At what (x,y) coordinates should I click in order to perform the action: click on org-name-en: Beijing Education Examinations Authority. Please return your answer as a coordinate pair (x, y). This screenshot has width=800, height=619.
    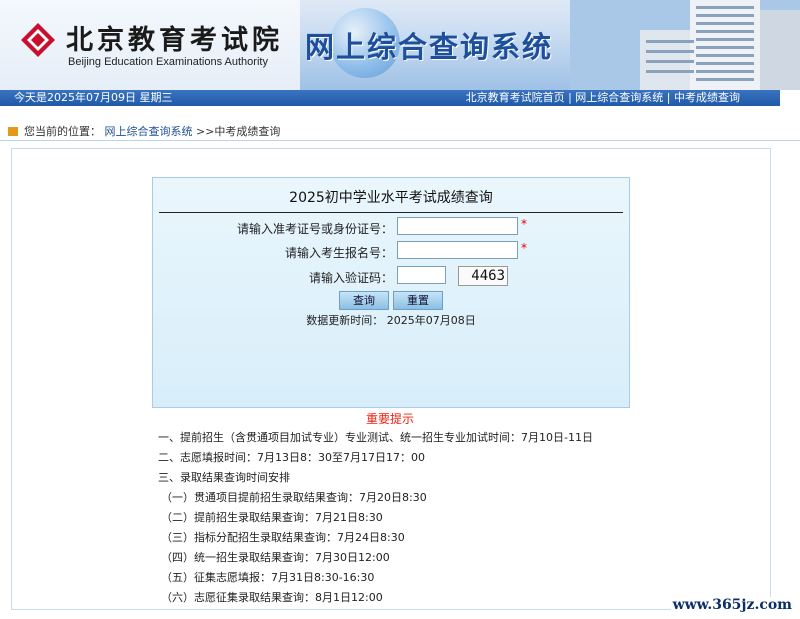
    Looking at the image, I should click on (168, 62).